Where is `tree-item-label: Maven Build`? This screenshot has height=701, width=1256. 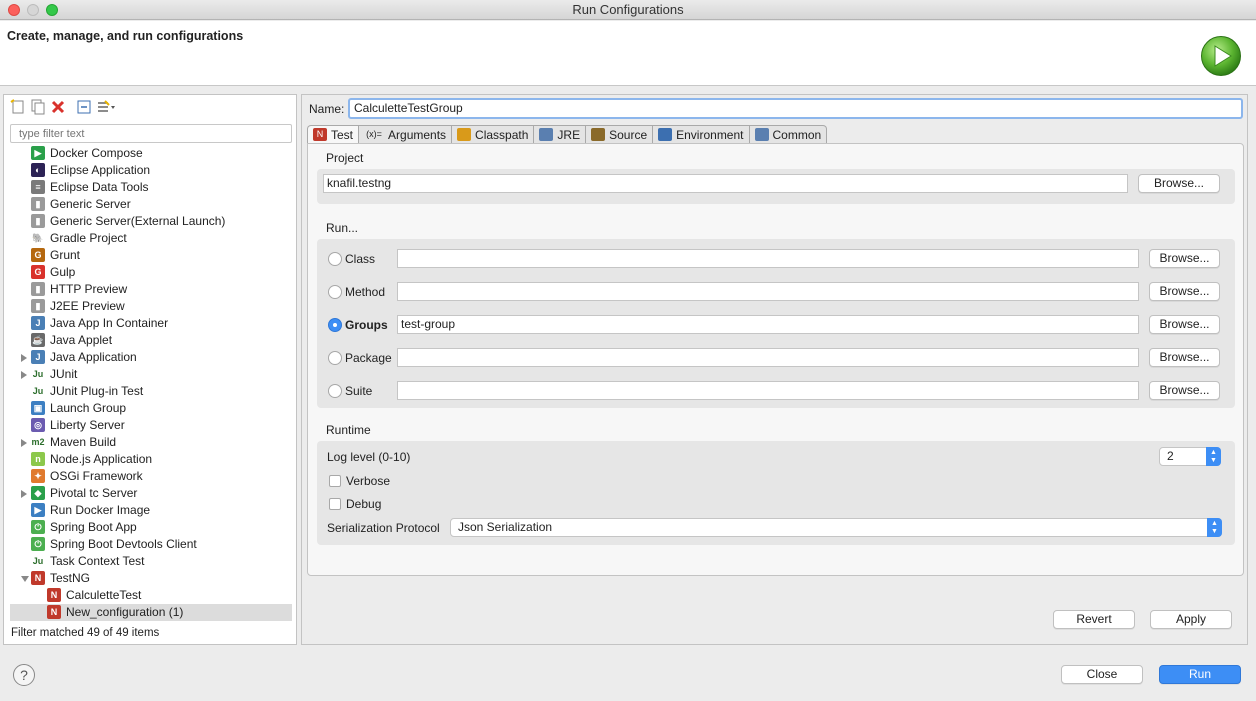
tree-item-label: Maven Build is located at coordinates (83, 442).